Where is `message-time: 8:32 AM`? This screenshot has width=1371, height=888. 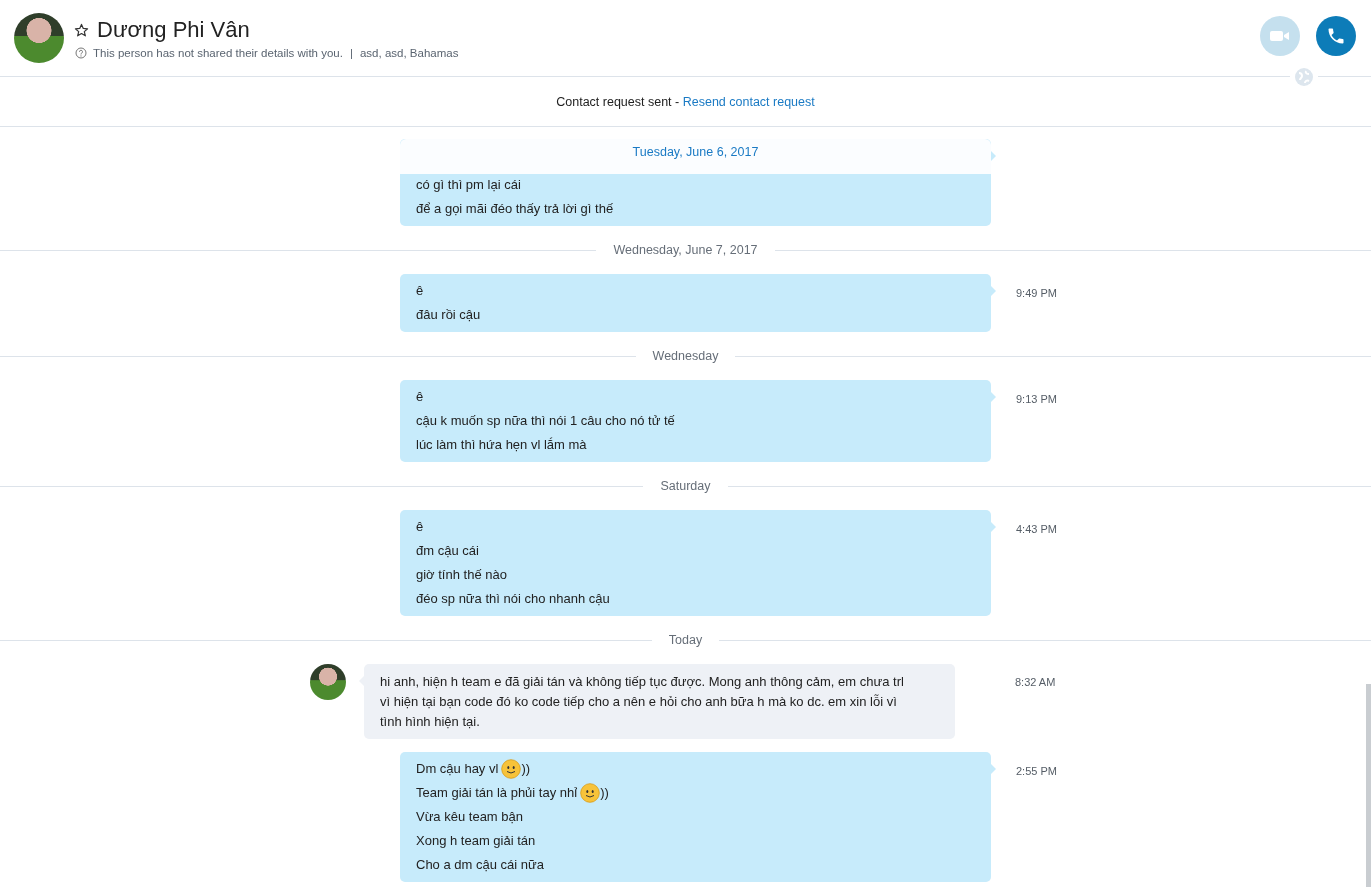 message-time: 8:32 AM is located at coordinates (1035, 682).